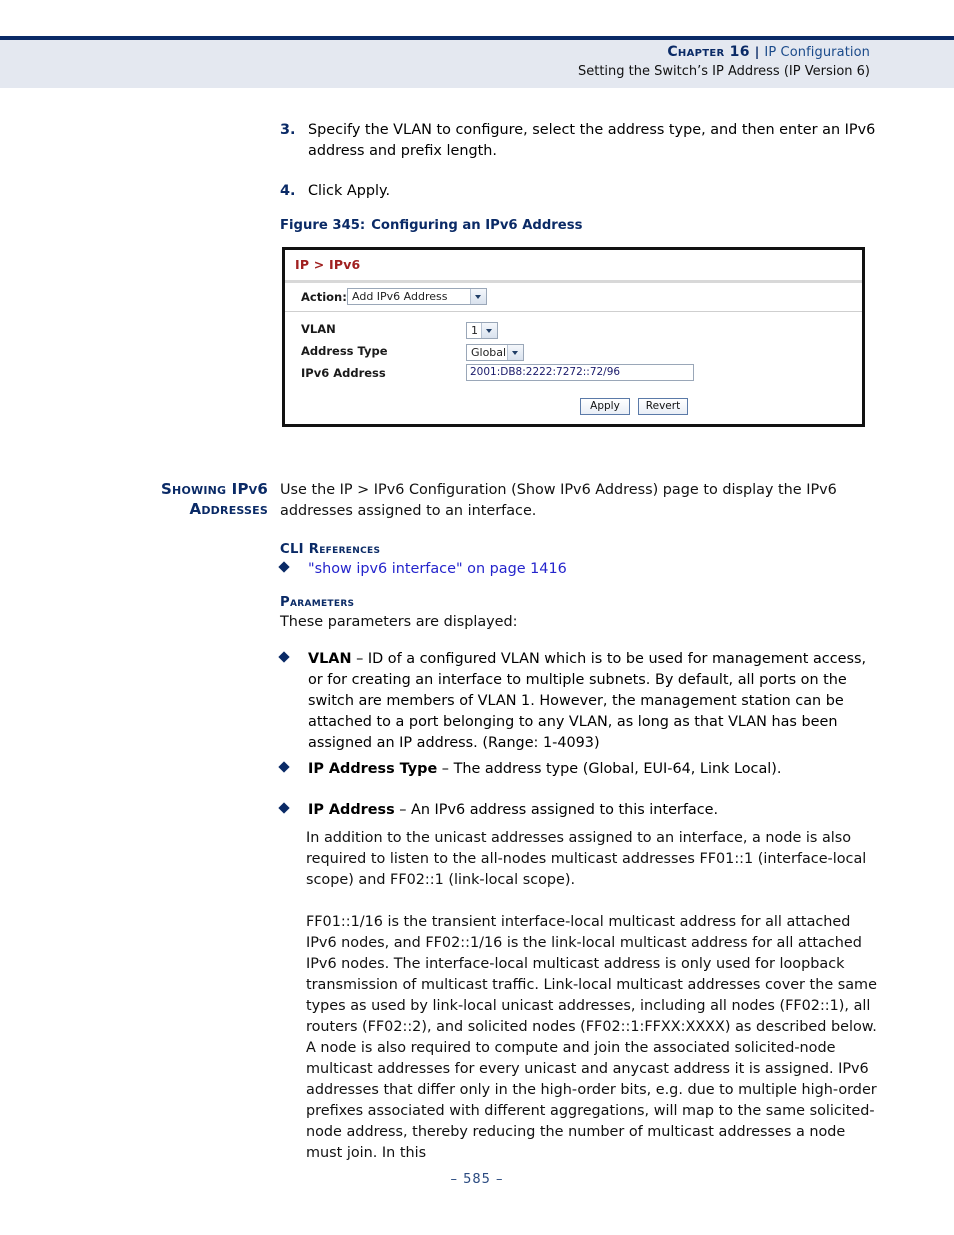 This screenshot has height=1235, width=954. Describe the element at coordinates (288, 130) in the screenshot. I see `step-number: 3.` at that location.